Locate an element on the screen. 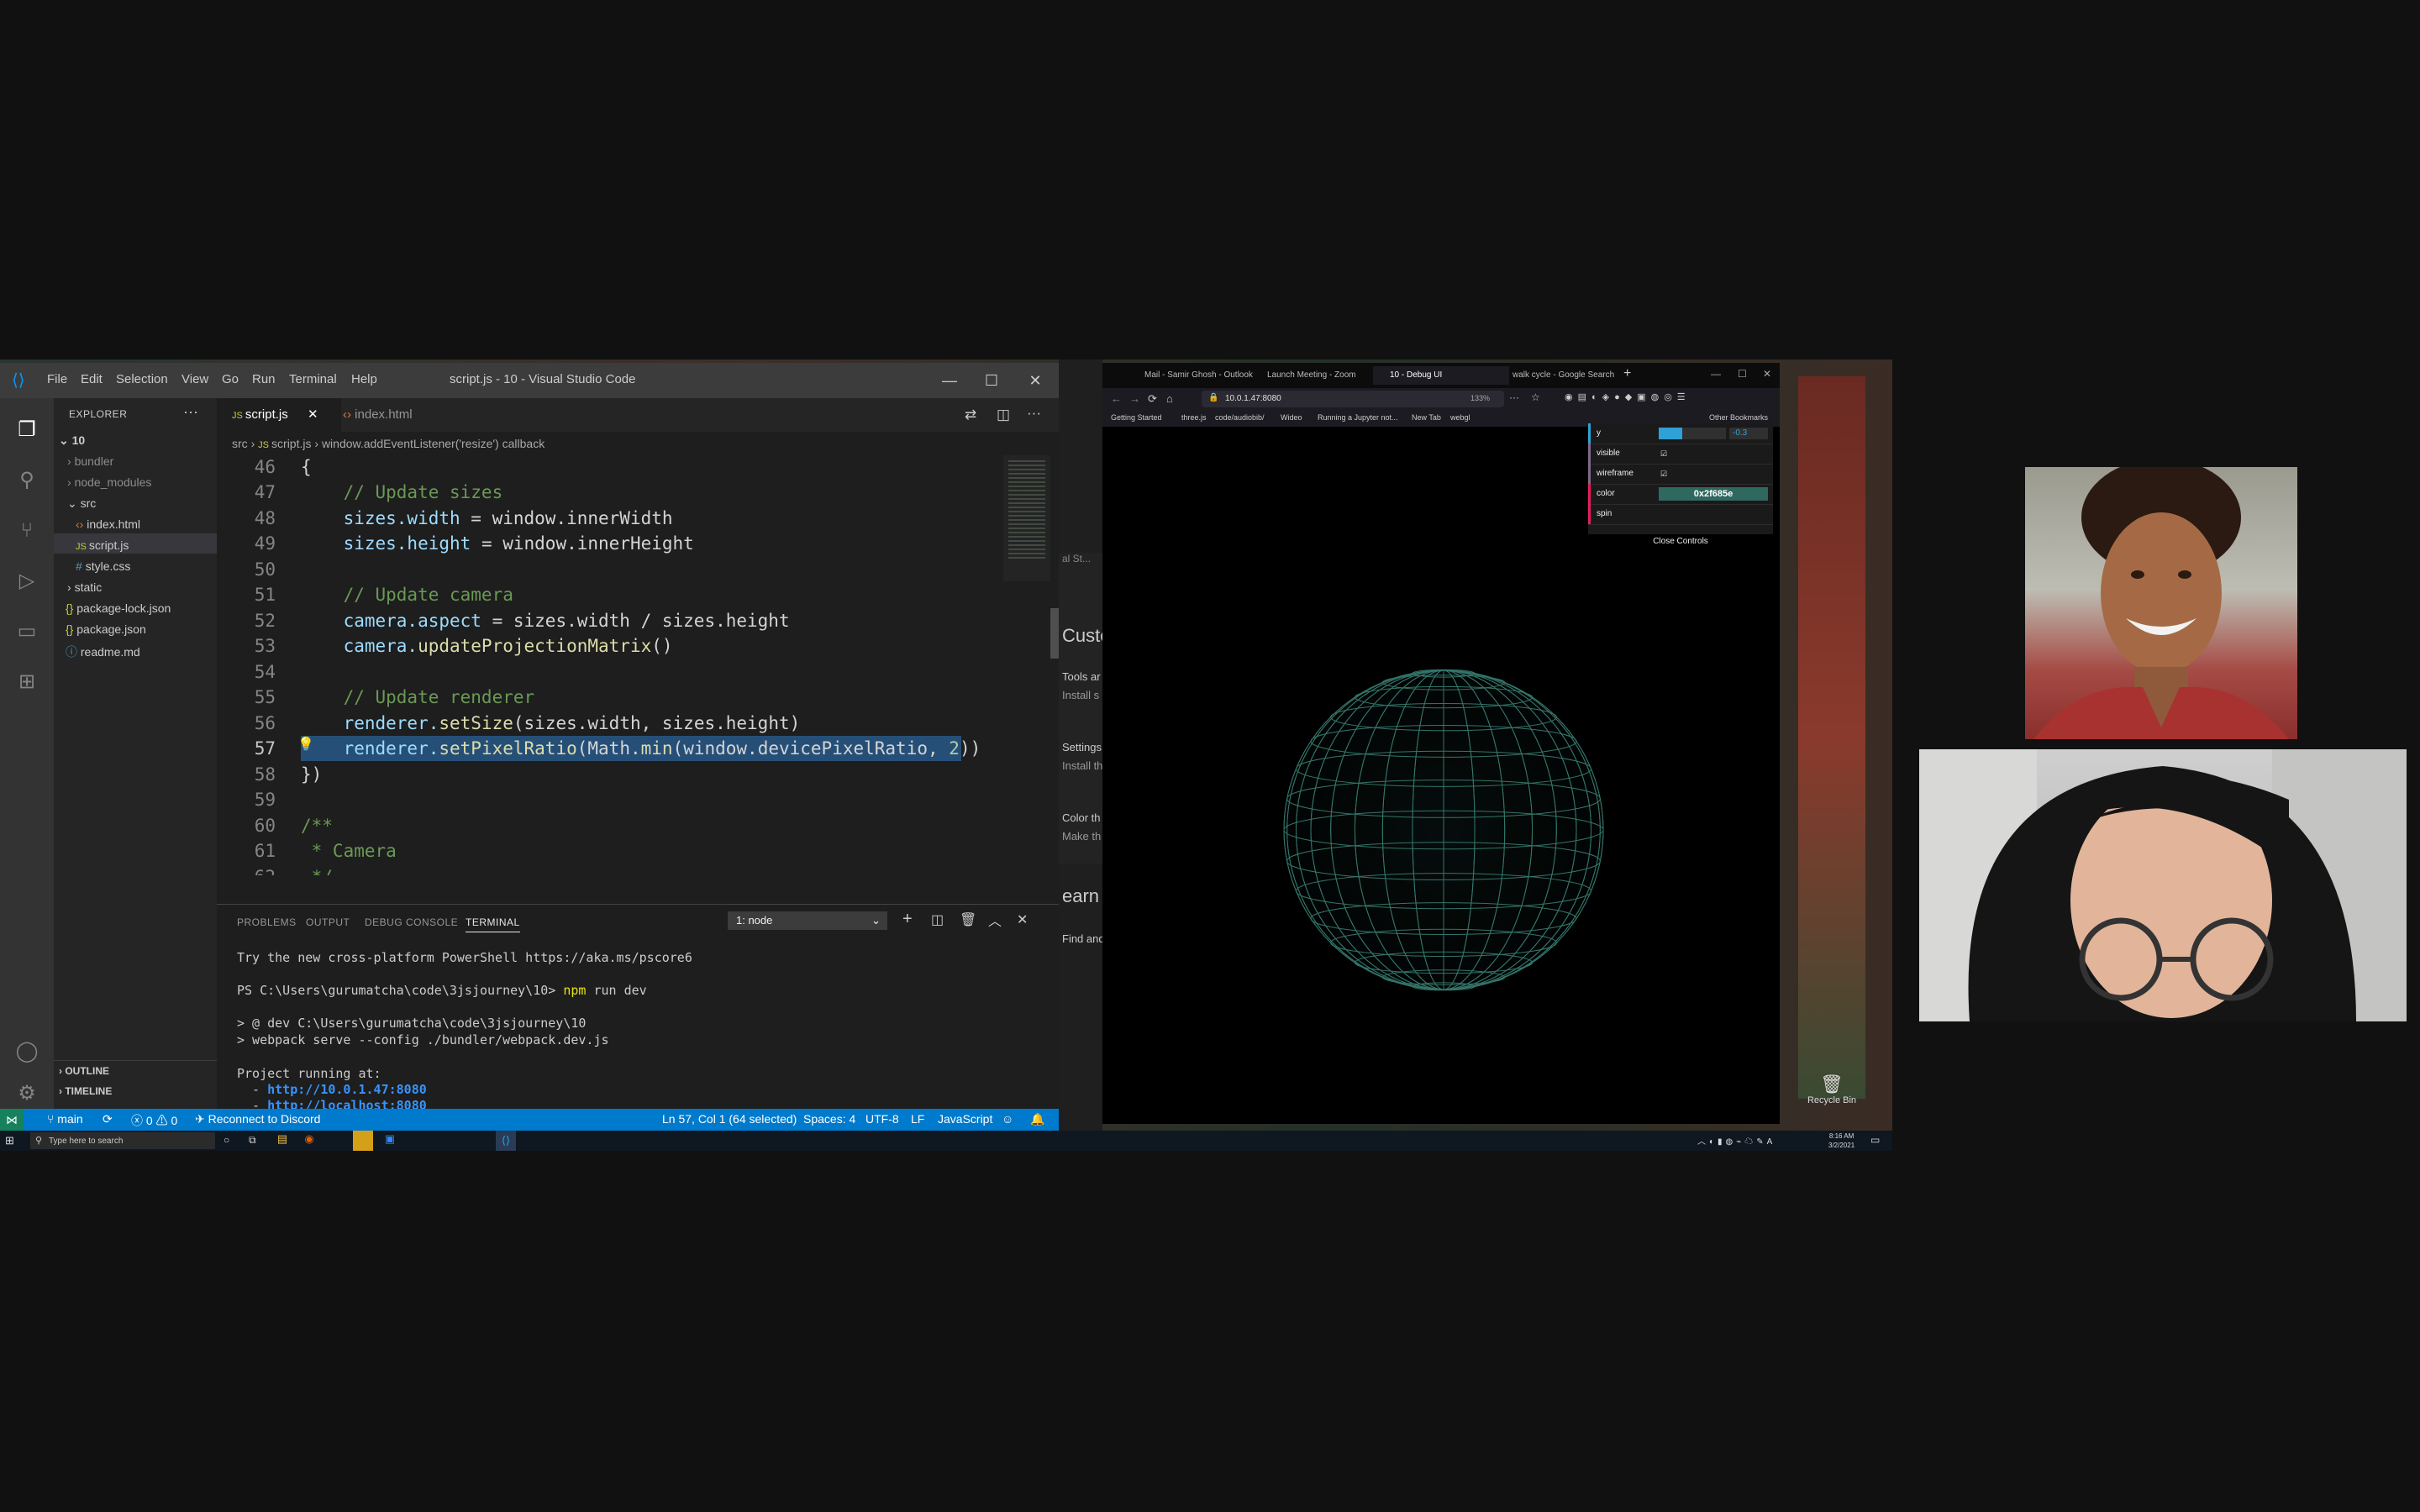 The height and width of the screenshot is (1512, 2420). file-explorer-icon: ▤ is located at coordinates (283, 1140).